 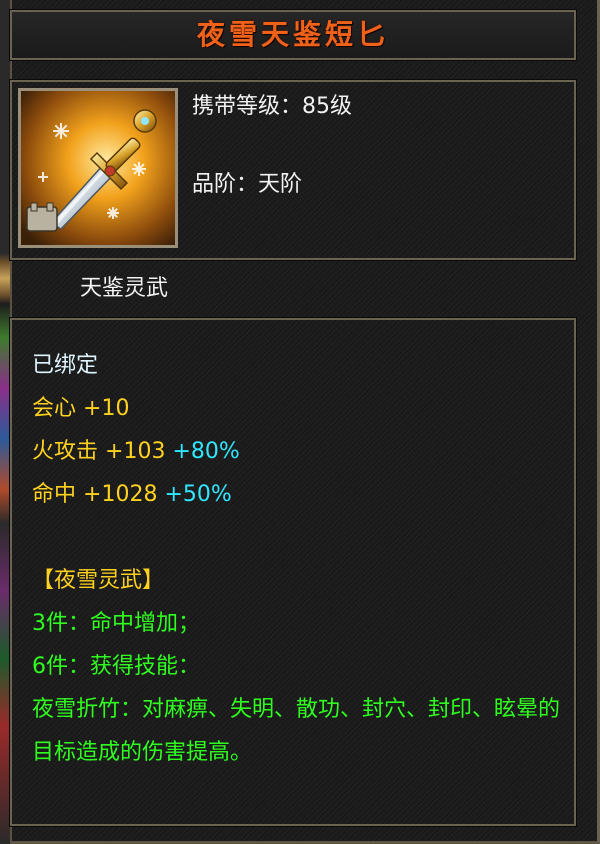 I want to click on item-title-bar: 夜雪天鉴短匕, so click(x=293, y=35).